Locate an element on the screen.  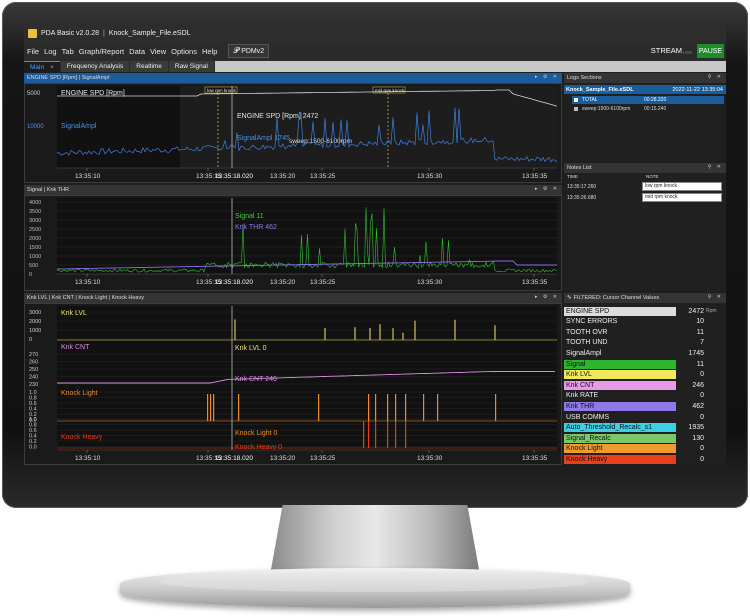
y-tick-label: 2000 is located at coordinates (35, 239).